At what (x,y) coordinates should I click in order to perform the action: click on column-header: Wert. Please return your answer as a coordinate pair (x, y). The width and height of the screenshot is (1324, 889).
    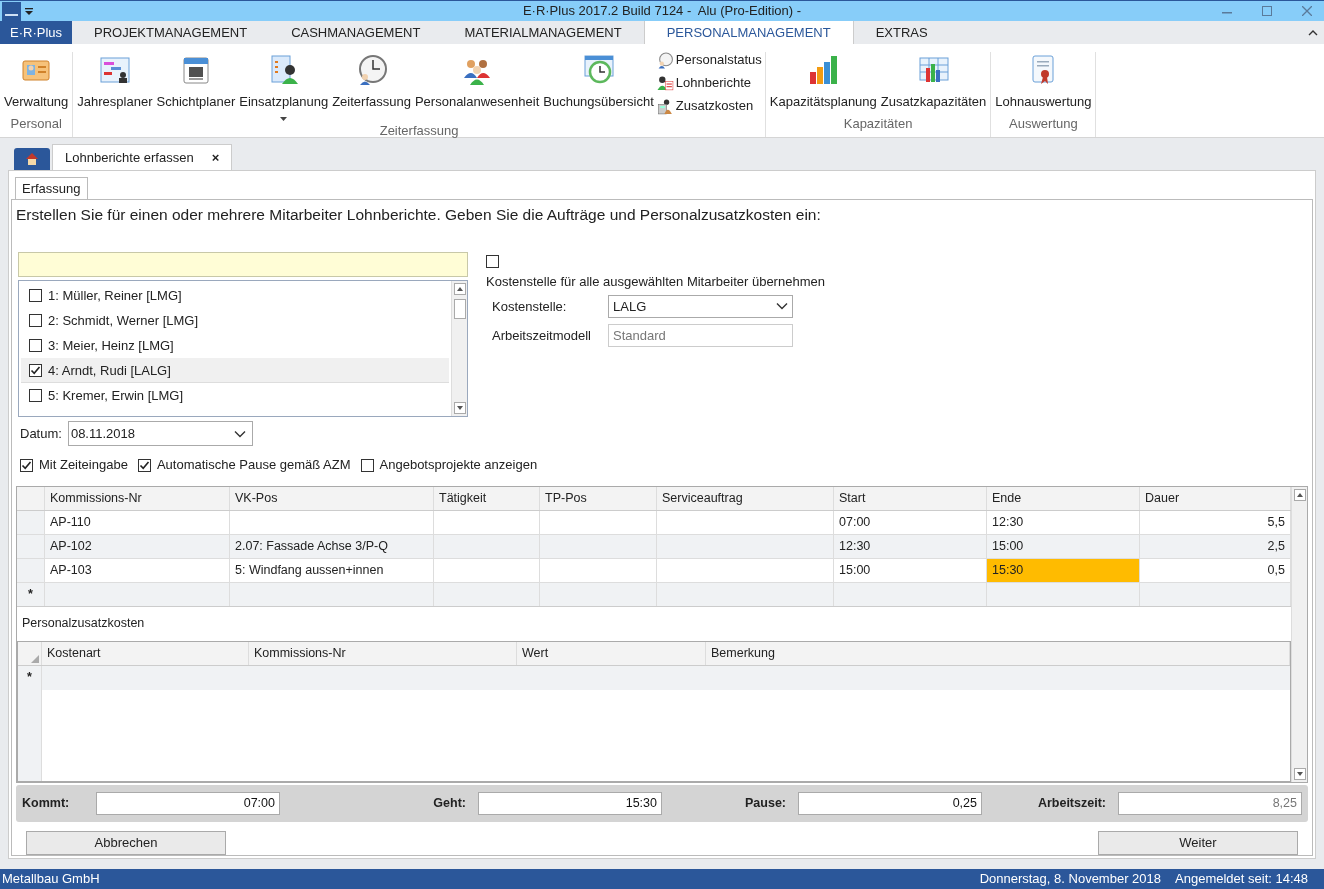
    Looking at the image, I should click on (611, 653).